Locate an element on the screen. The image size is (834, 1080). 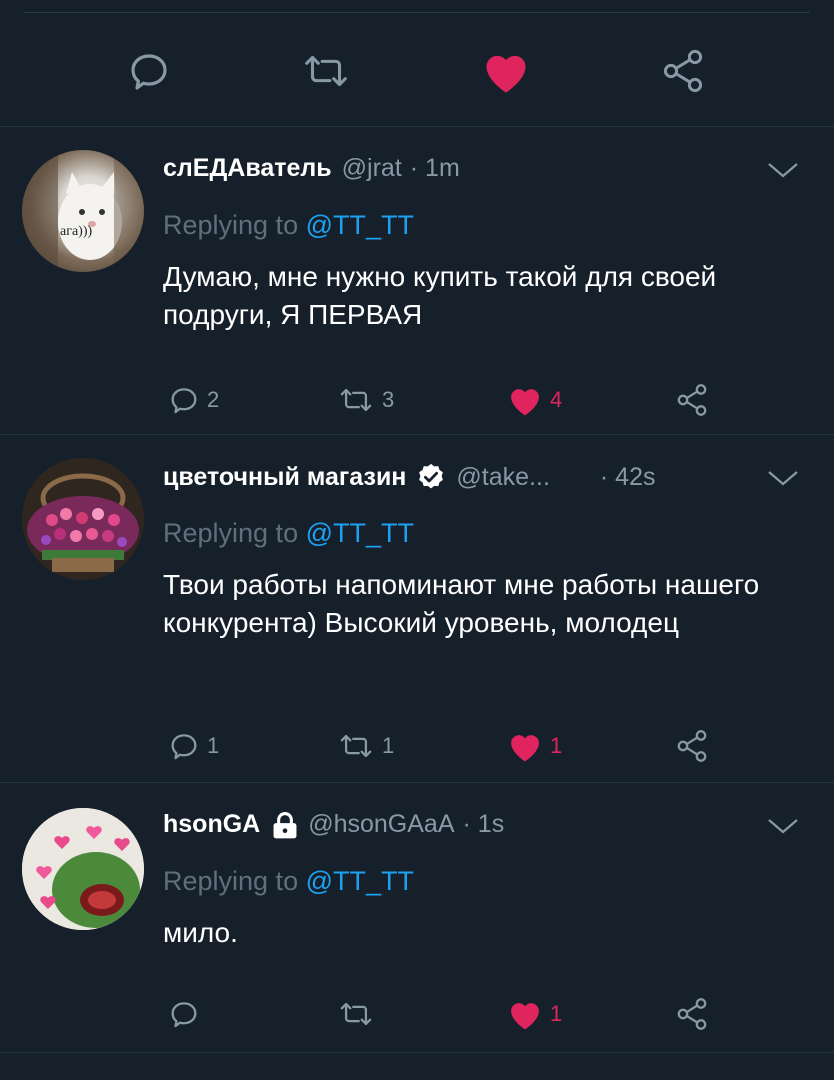
tweet-header: слЕДАватель @jrat · 1m is located at coordinates (311, 168).